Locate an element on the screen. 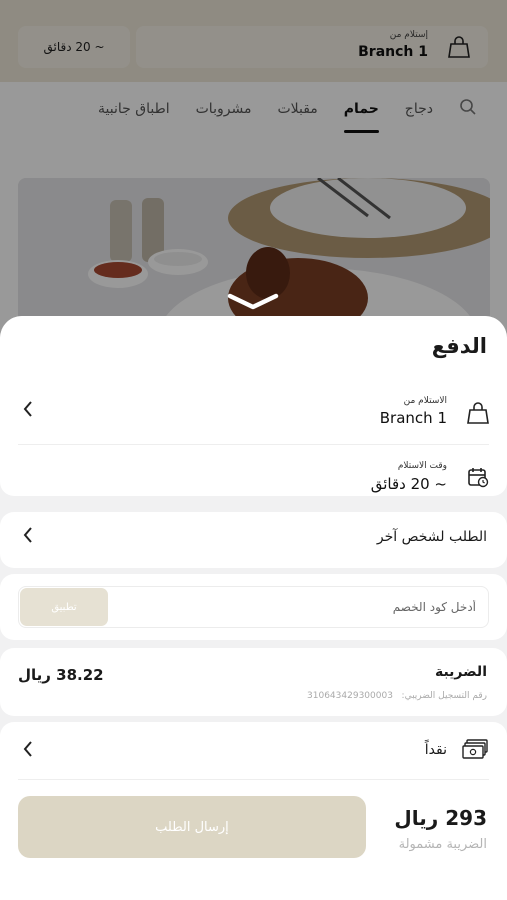 The height and width of the screenshot is (900, 507). pickup-label: الاستلام من is located at coordinates (425, 401).